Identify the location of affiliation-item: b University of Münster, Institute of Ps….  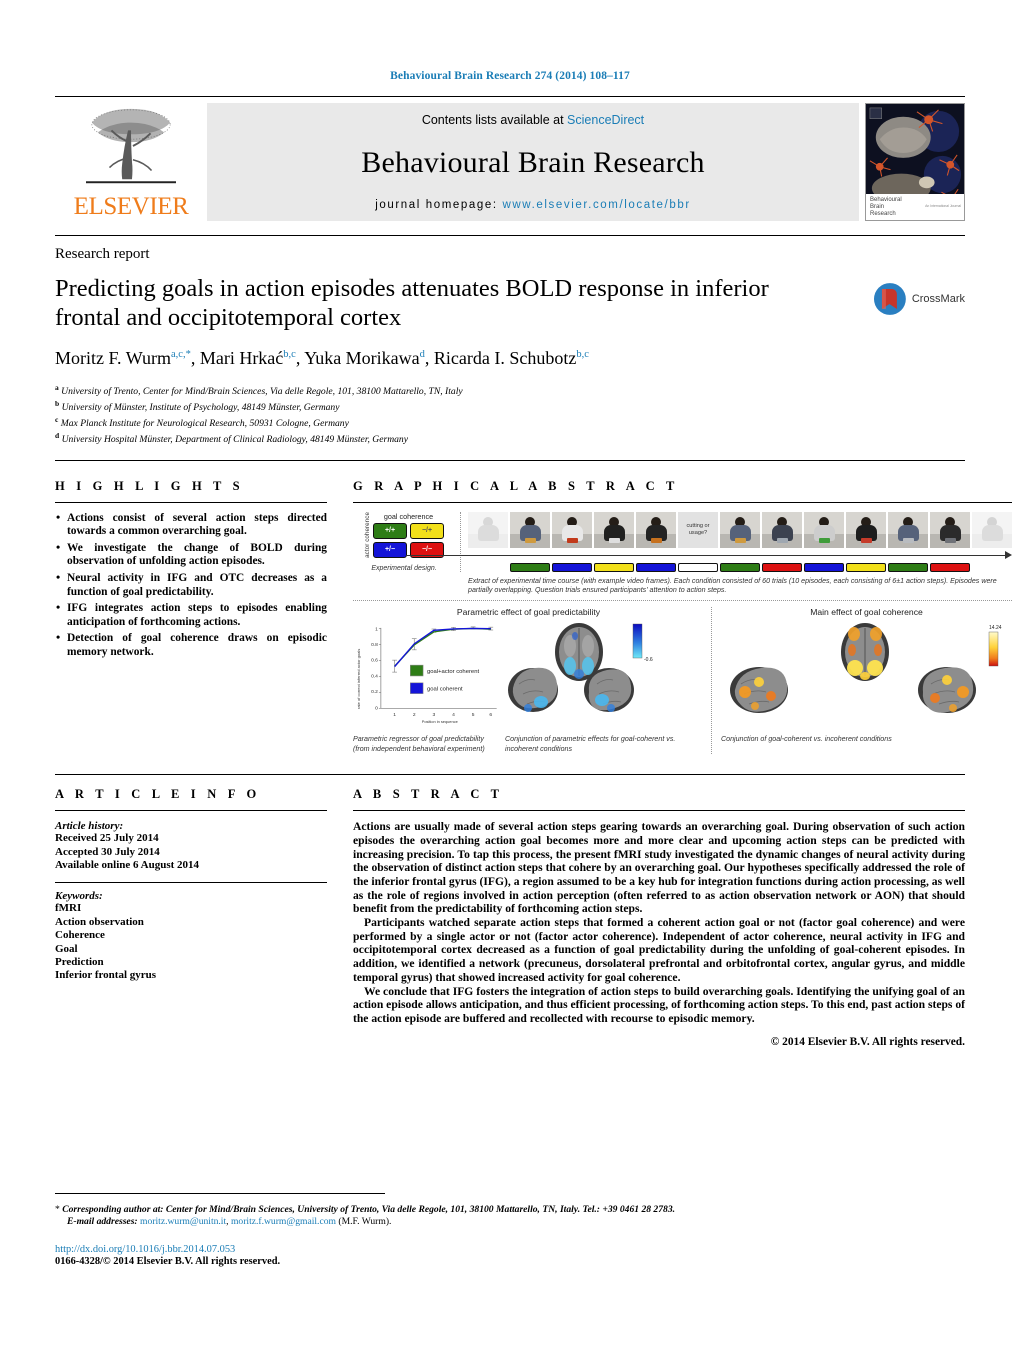
(510, 406).